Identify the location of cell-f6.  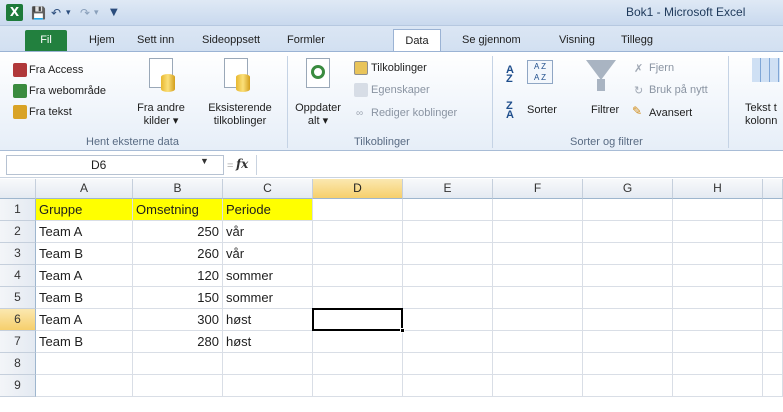
(538, 320).